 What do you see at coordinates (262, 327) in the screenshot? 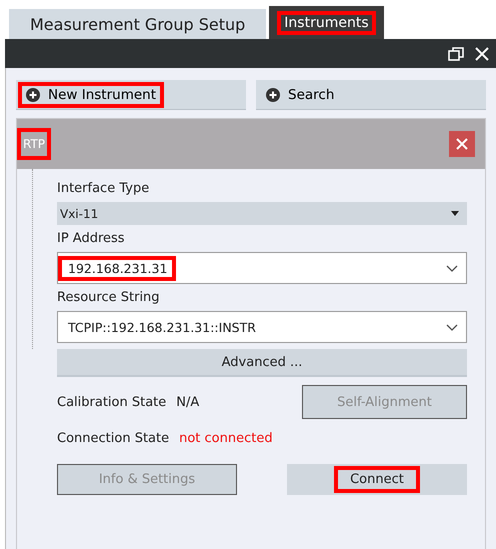
I see `combo-box: TCPIP::192.168.231.31::INSTR` at bounding box center [262, 327].